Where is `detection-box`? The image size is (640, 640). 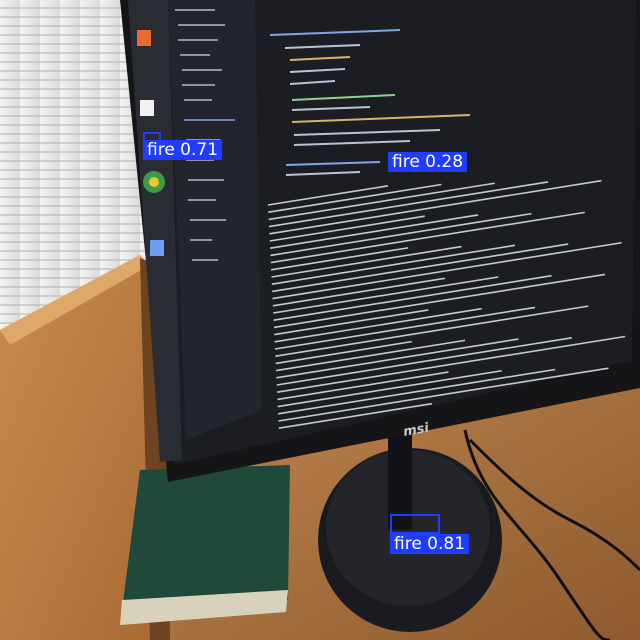
detection-box is located at coordinates (415, 524).